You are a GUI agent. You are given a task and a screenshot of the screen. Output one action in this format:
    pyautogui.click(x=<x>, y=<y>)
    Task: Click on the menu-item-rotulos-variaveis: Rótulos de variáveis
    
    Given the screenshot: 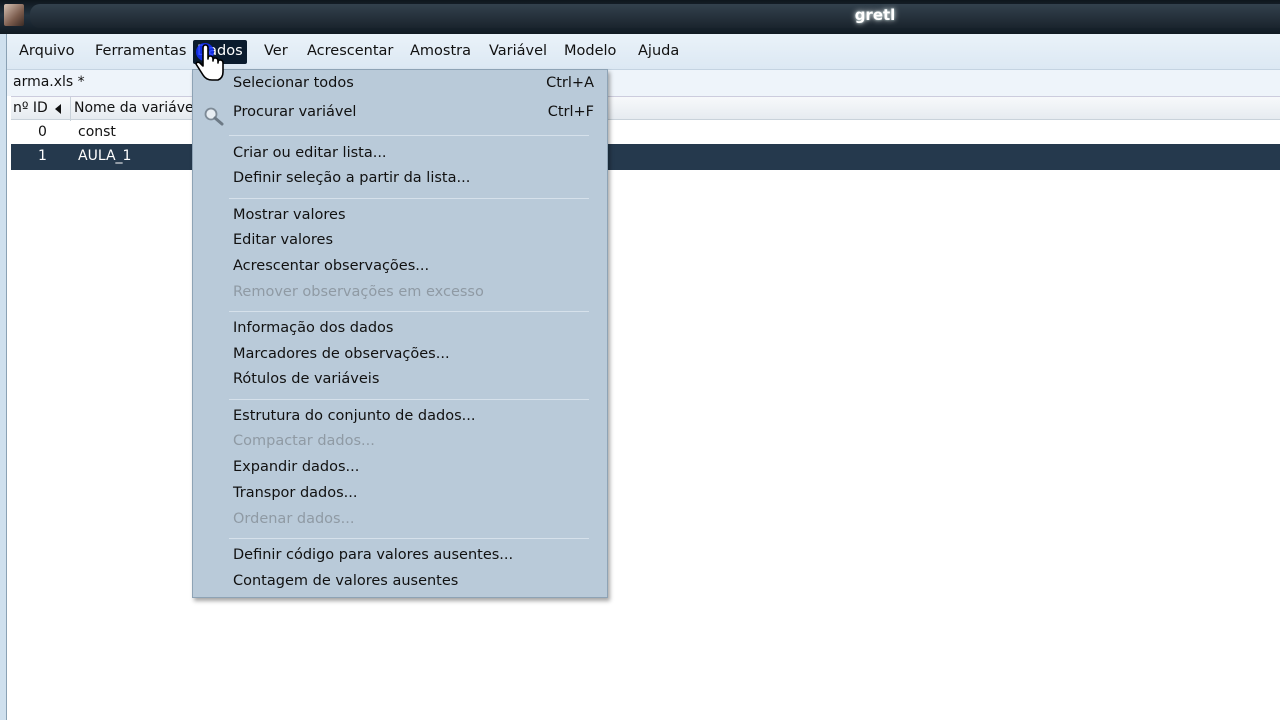 What is the action you would take?
    pyautogui.click(x=306, y=379)
    